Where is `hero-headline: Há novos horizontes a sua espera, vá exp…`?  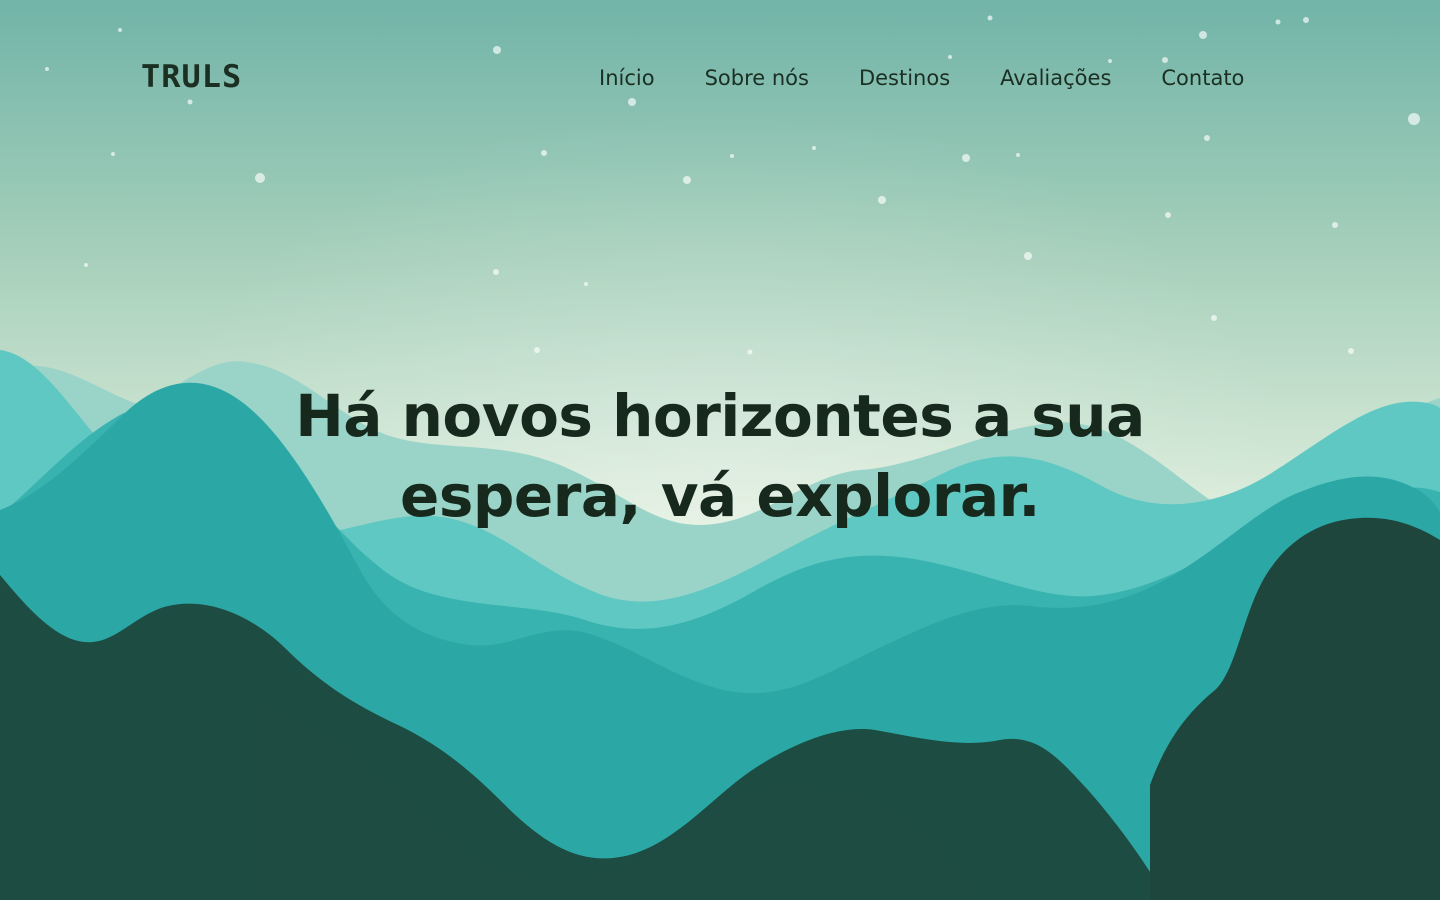 hero-headline: Há novos horizontes a sua espera, vá exp… is located at coordinates (720, 456).